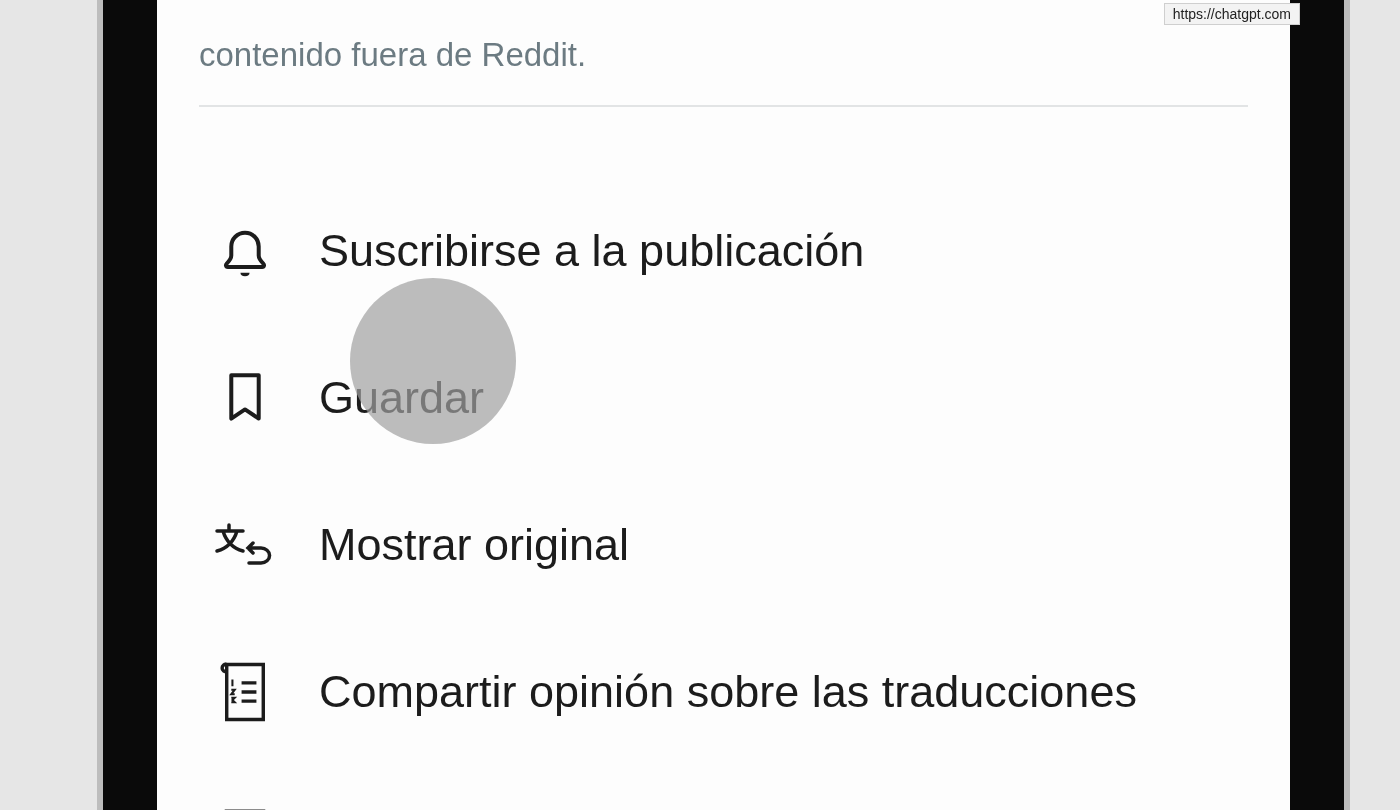 This screenshot has width=1400, height=810. Describe the element at coordinates (393, 55) in the screenshot. I see `notice-text: contenido fuera de Reddit.` at that location.